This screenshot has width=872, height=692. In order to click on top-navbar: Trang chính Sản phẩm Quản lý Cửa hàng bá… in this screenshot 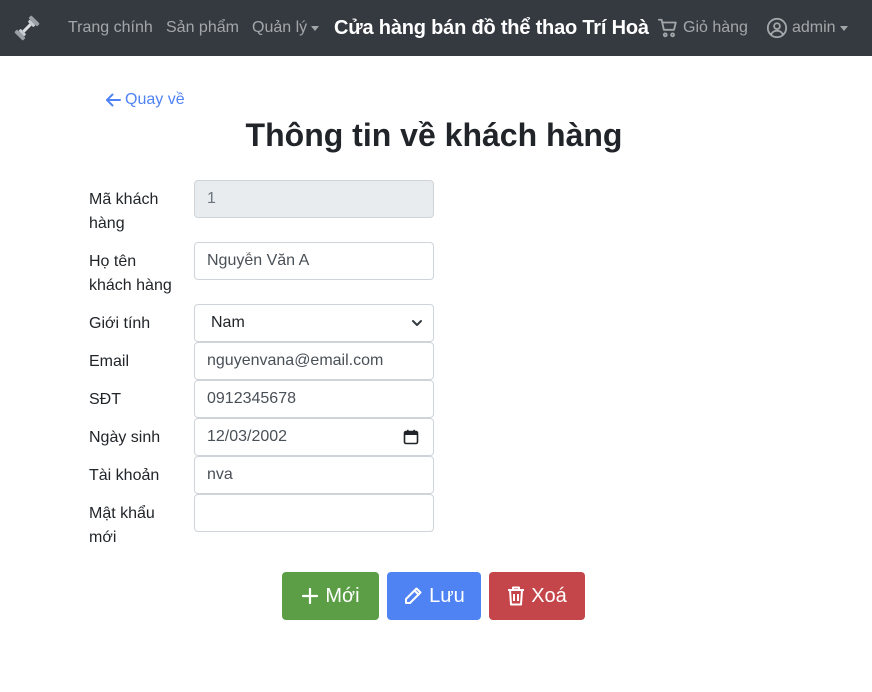, I will do `click(436, 28)`.